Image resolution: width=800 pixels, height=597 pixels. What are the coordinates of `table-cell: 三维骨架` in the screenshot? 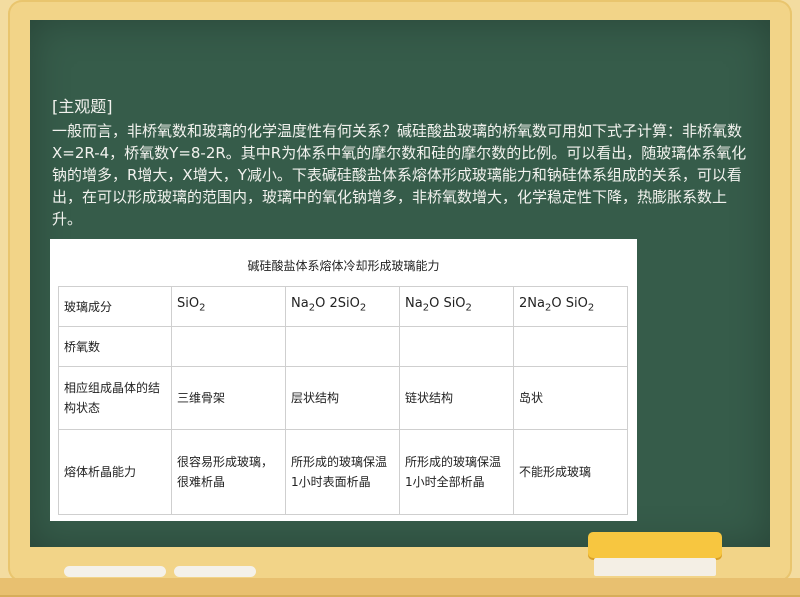 It's located at (228, 398).